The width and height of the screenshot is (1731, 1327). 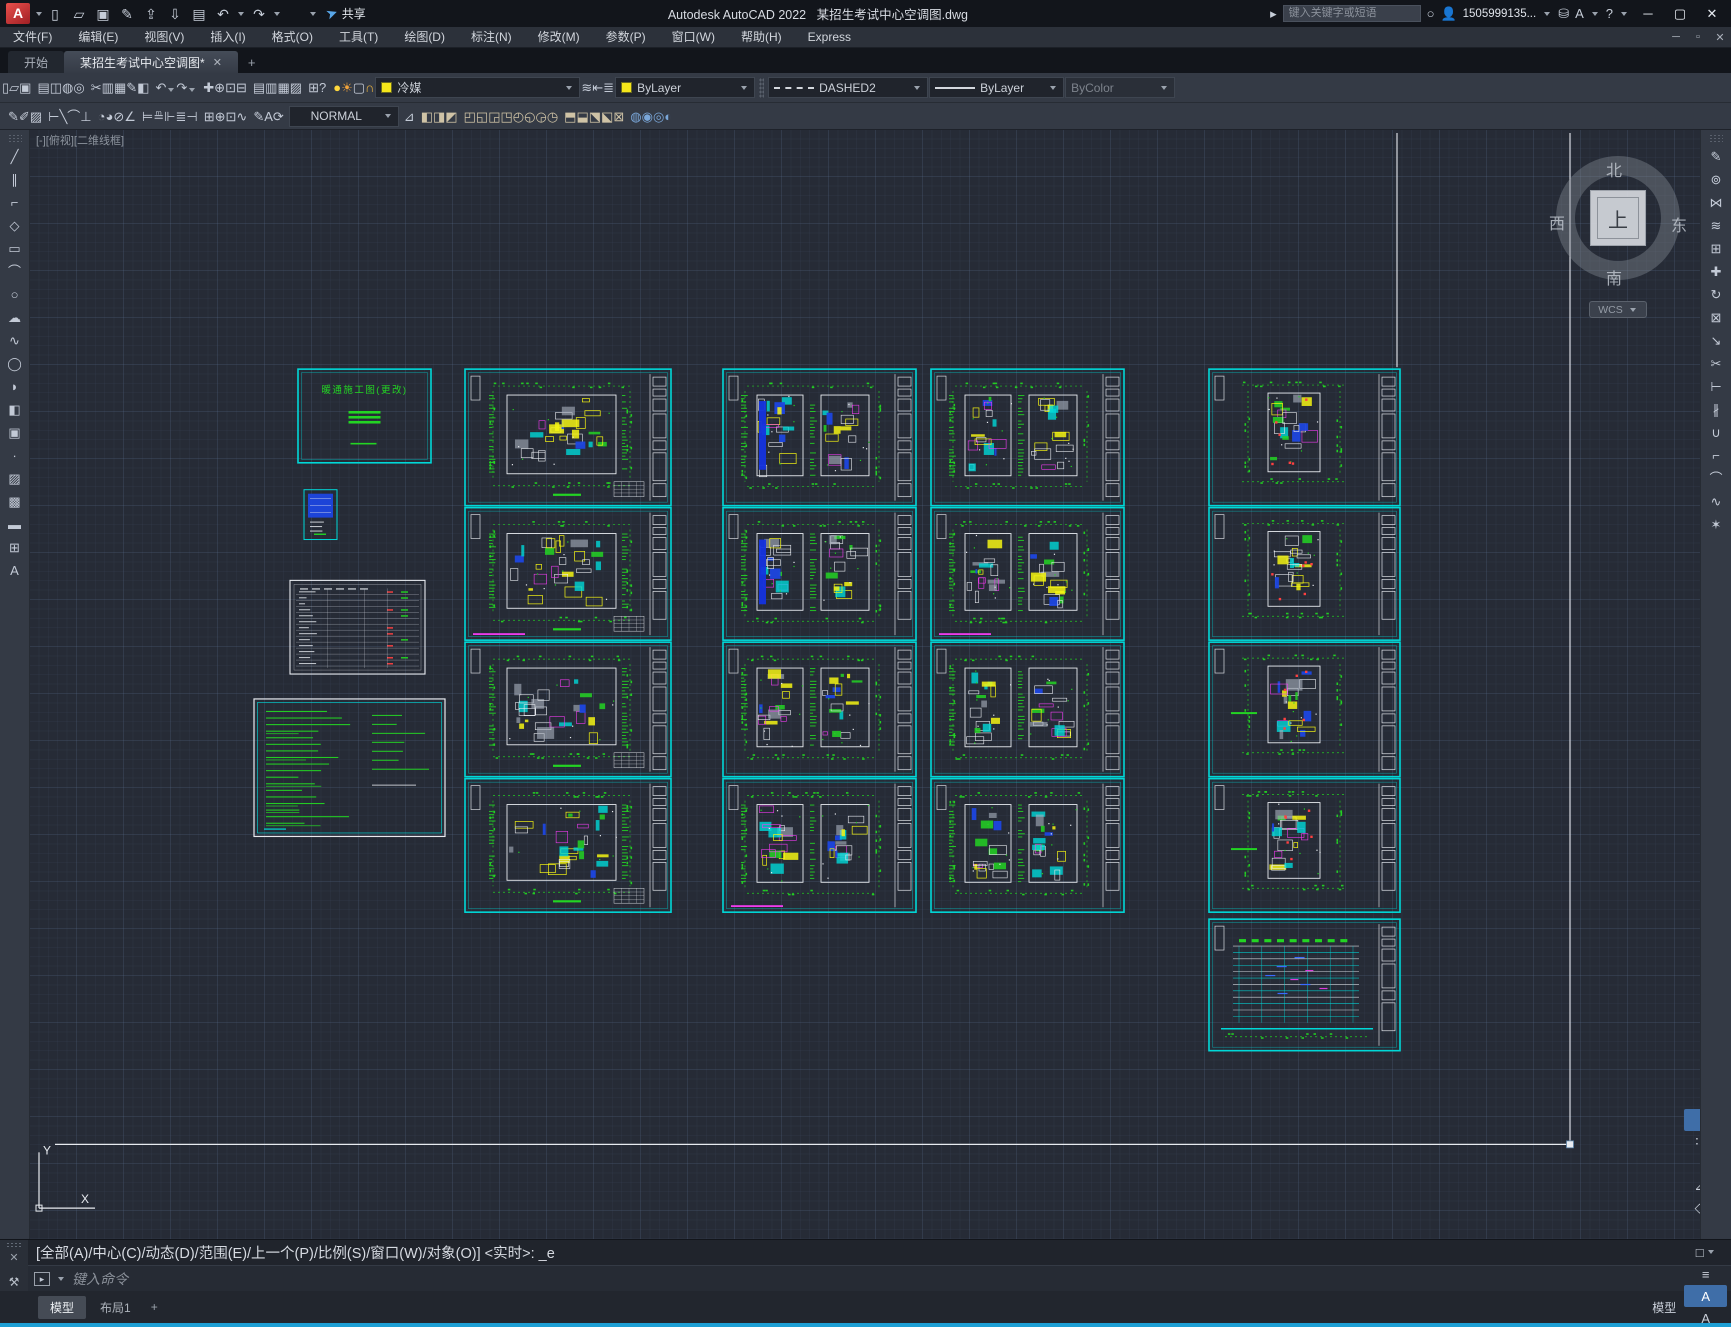 I want to click on publish-icon: ◍, so click(x=67, y=87).